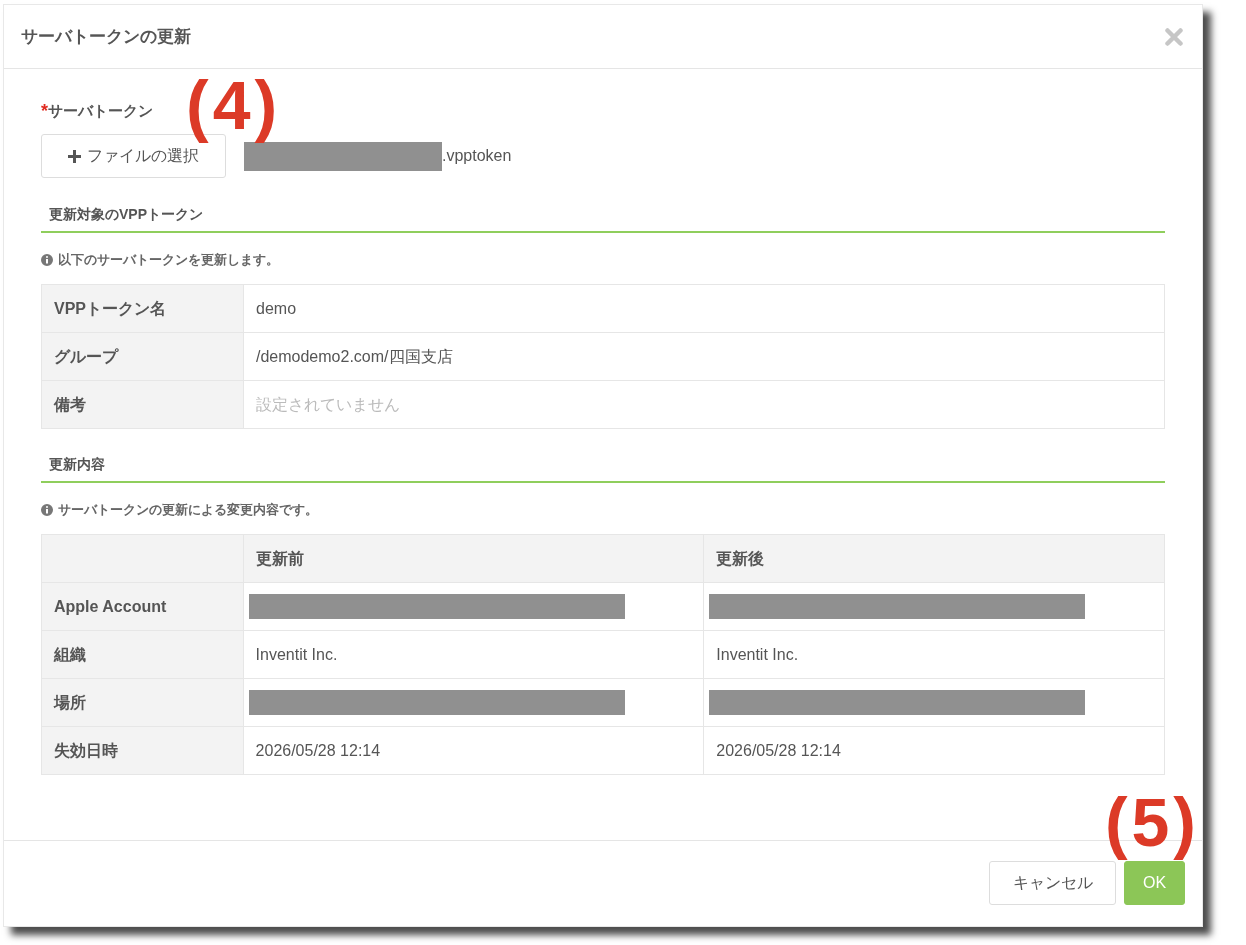 The width and height of the screenshot is (1246, 945). I want to click on row-header: 備考, so click(142, 404).